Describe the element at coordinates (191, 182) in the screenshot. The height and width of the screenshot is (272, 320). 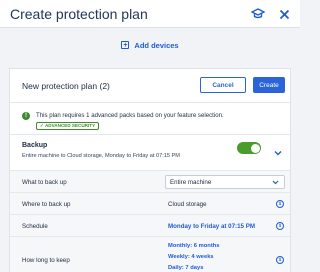
I see `select-value: Entire machine` at that location.